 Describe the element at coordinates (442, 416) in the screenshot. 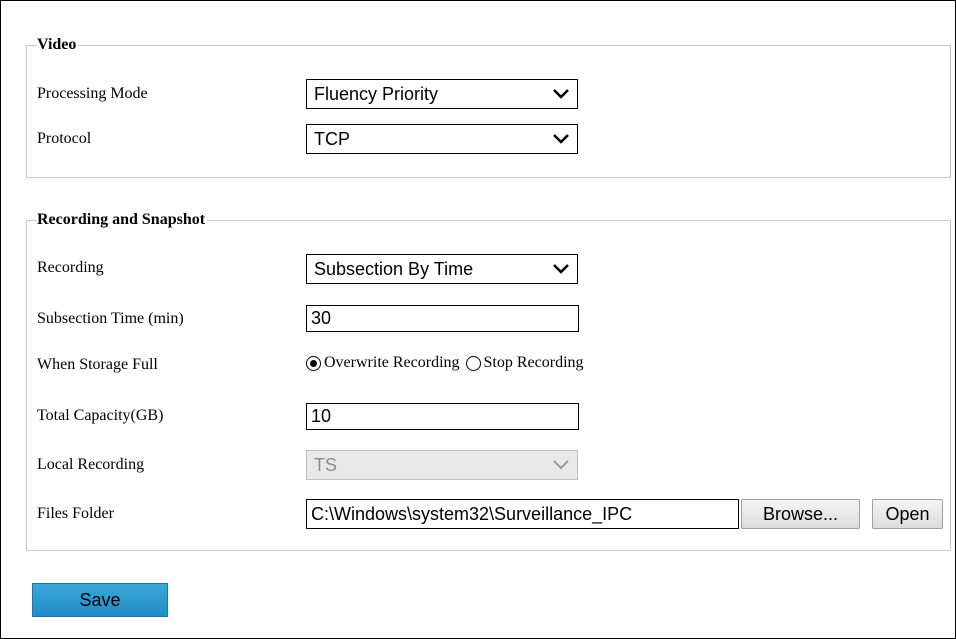

I see `total-capacity-input: 10` at that location.